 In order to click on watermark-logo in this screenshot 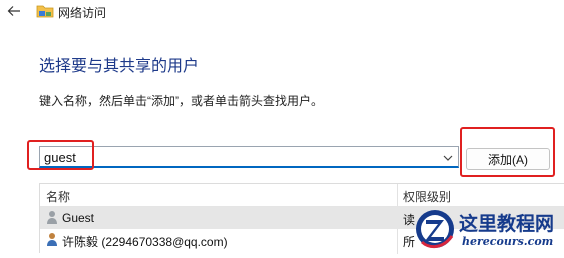, I will do `click(435, 229)`.